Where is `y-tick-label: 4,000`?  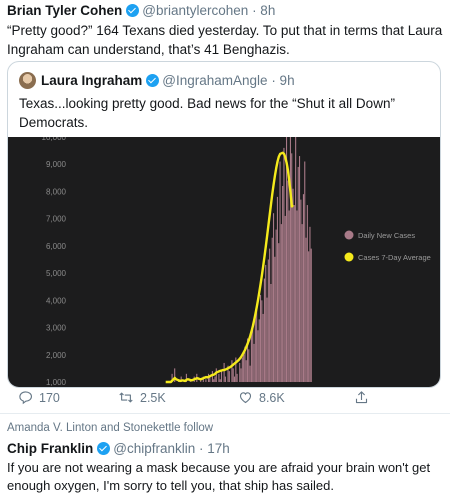 y-tick-label: 4,000 is located at coordinates (56, 300).